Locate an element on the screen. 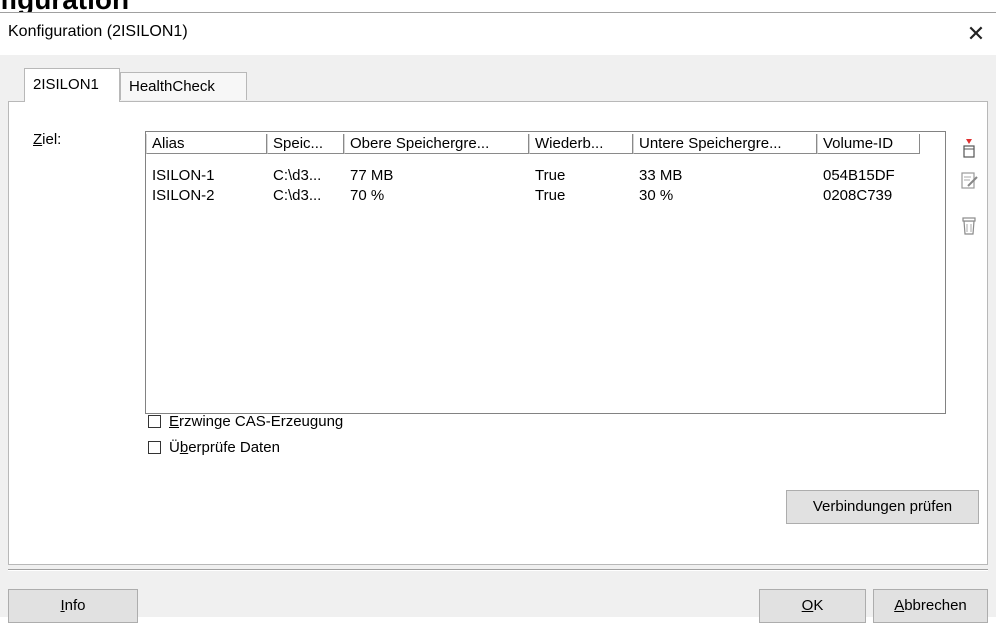 The width and height of the screenshot is (996, 623). cell-volume-id: 0208C739 is located at coordinates (858, 195).